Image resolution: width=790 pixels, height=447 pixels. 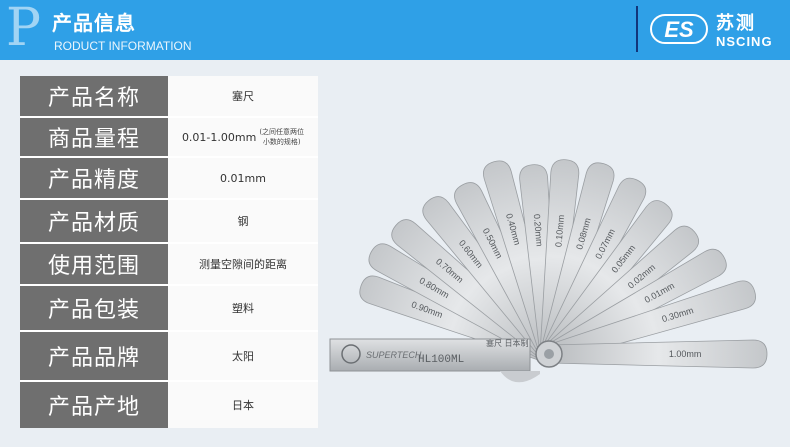 I want to click on spec-label: 产品名称, so click(x=94, y=96).